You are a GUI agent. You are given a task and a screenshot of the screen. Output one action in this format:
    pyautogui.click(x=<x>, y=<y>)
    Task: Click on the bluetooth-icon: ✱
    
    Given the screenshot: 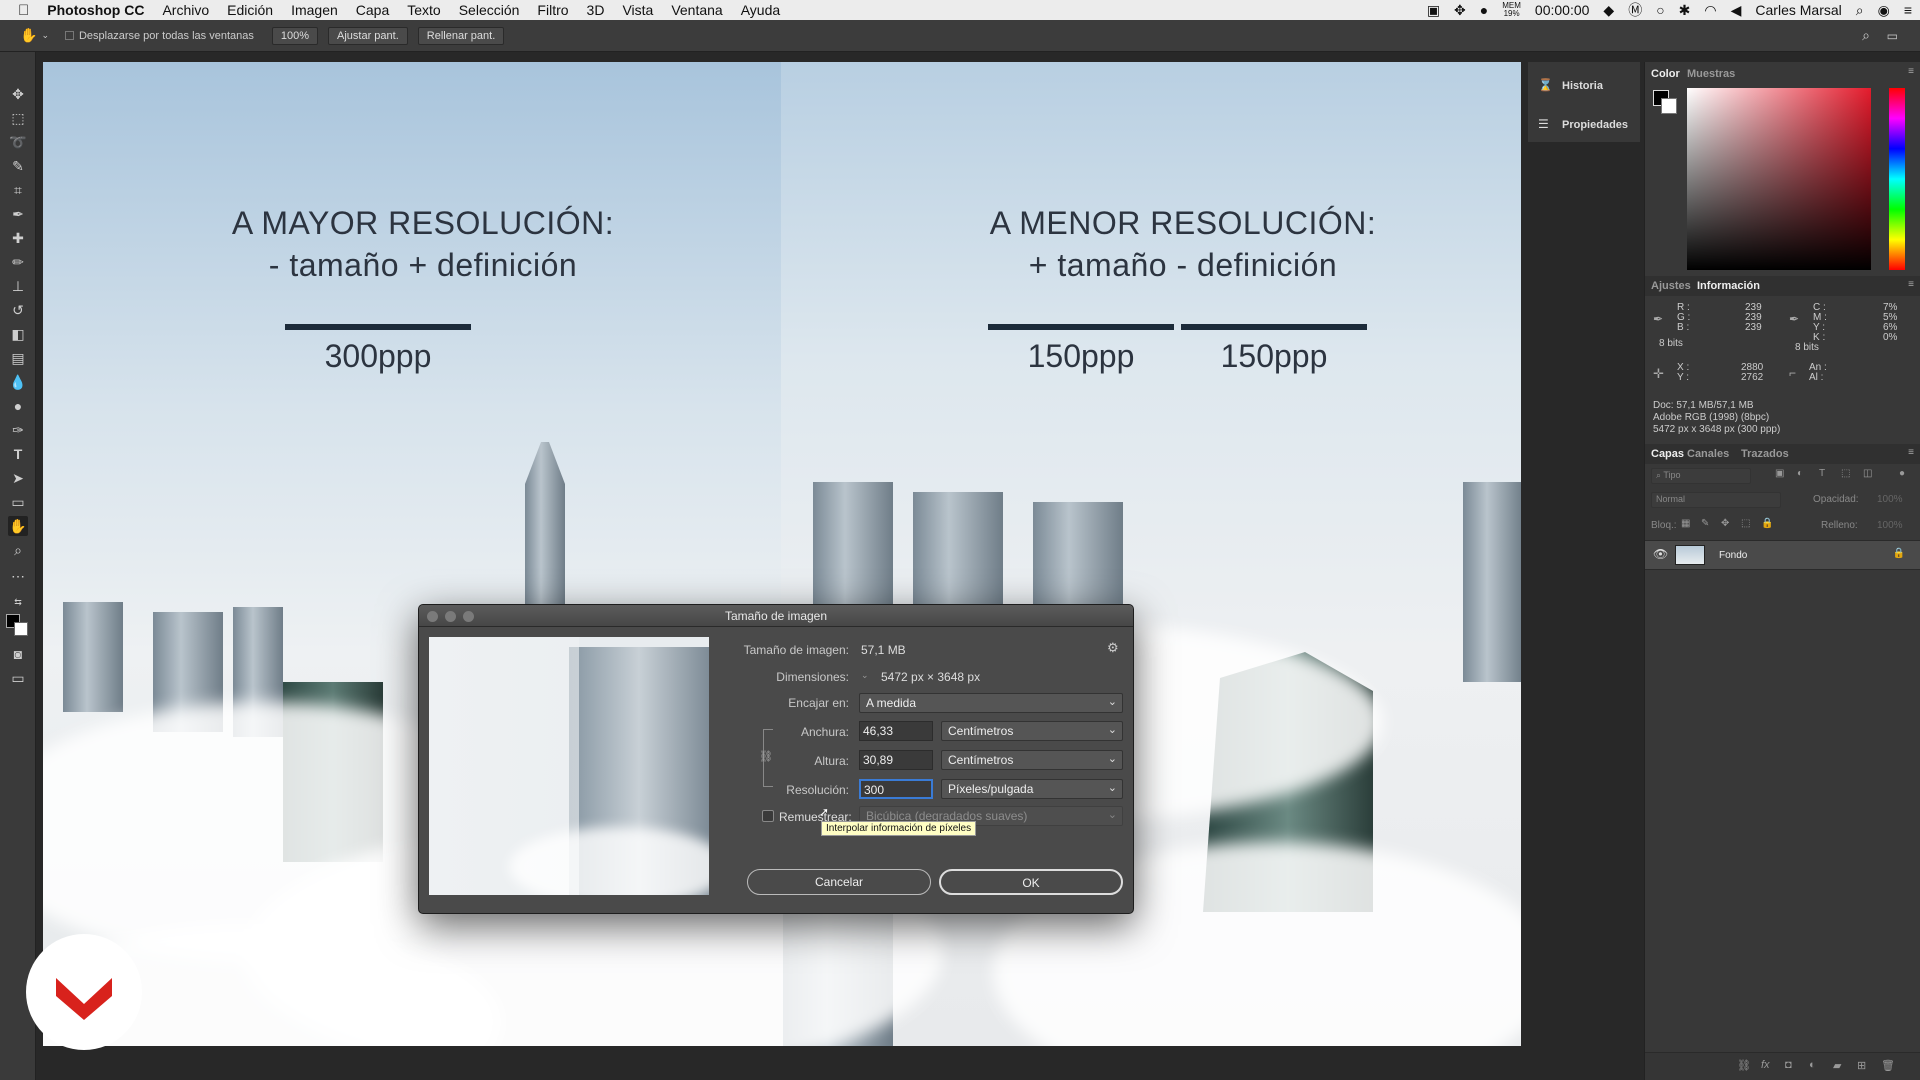 What is the action you would take?
    pyautogui.click(x=1685, y=10)
    